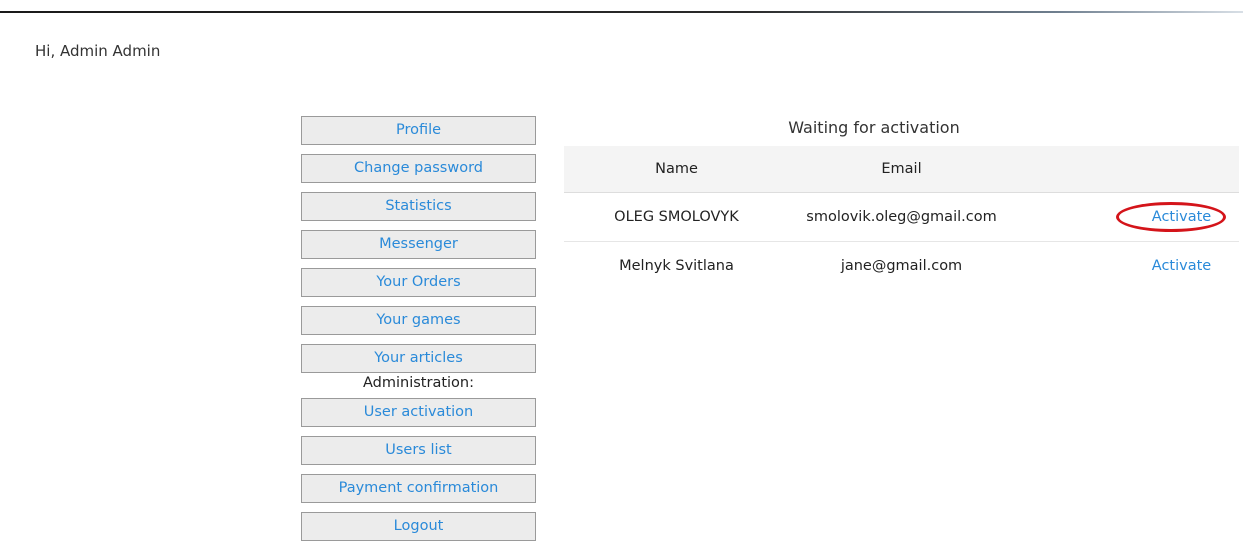  Describe the element at coordinates (874, 127) in the screenshot. I see `panel-title: Waiting for activation` at that location.